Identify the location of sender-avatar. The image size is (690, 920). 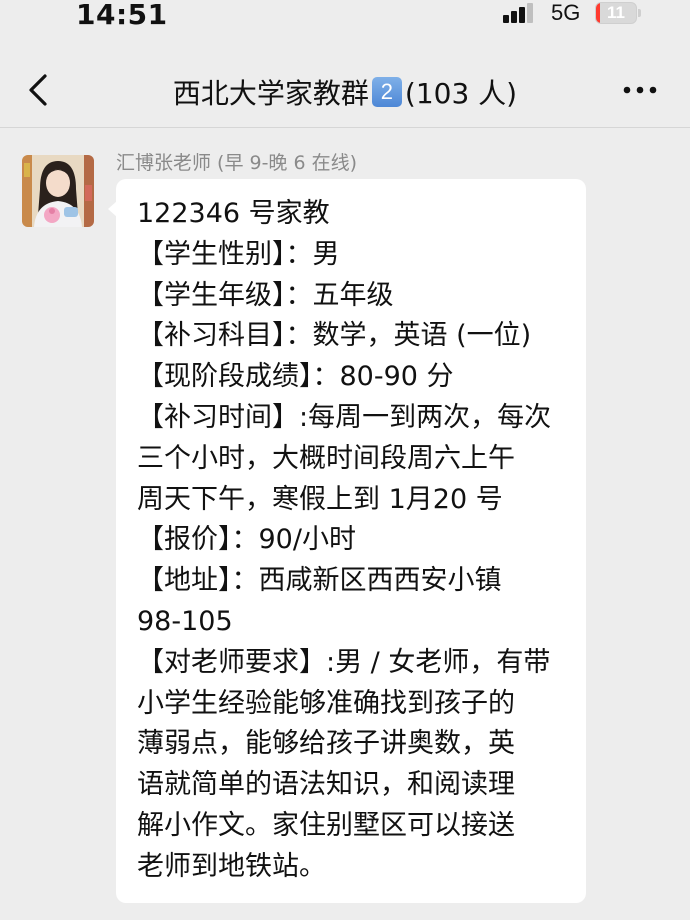
(58, 191).